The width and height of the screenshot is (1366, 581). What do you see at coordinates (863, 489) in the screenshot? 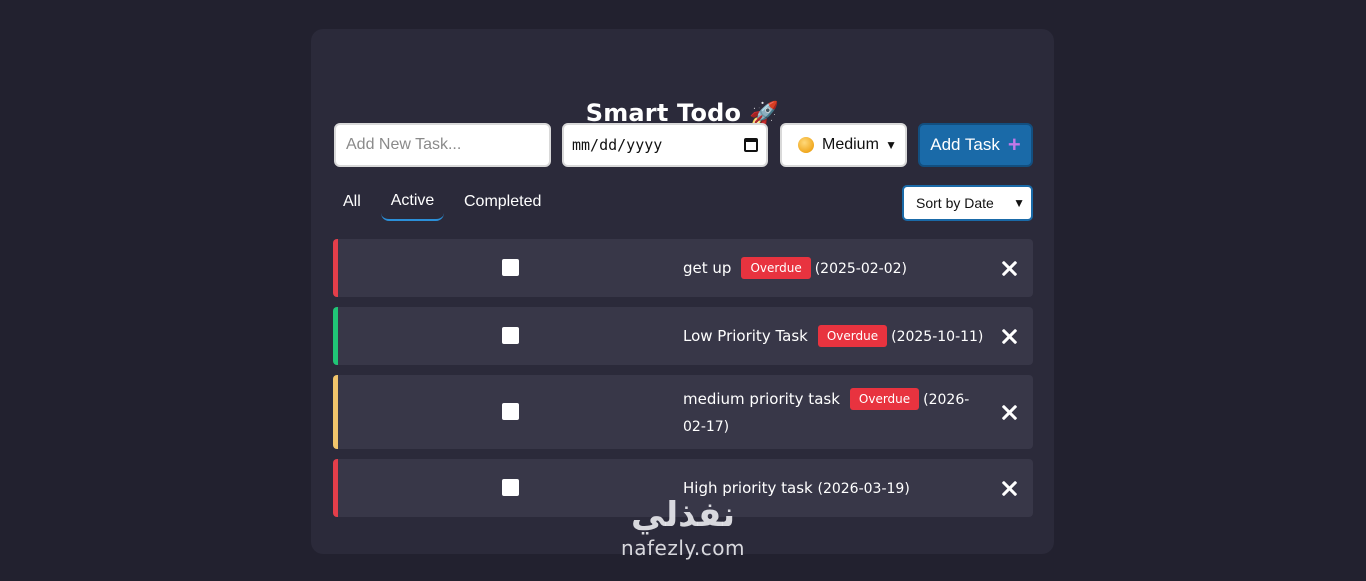
I see `task-date: (2026-03-19)` at bounding box center [863, 489].